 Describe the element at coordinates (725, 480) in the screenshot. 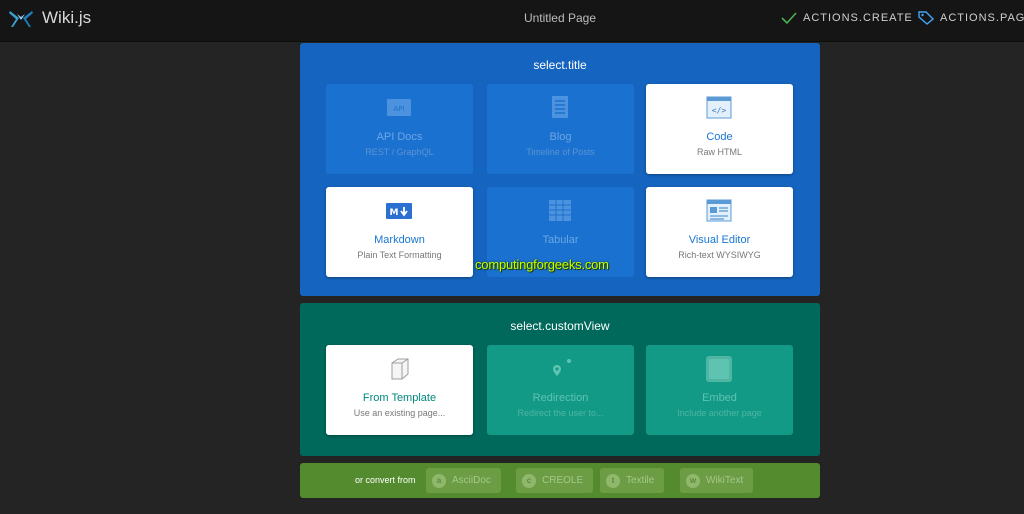

I see `chip-label: WikiText` at that location.